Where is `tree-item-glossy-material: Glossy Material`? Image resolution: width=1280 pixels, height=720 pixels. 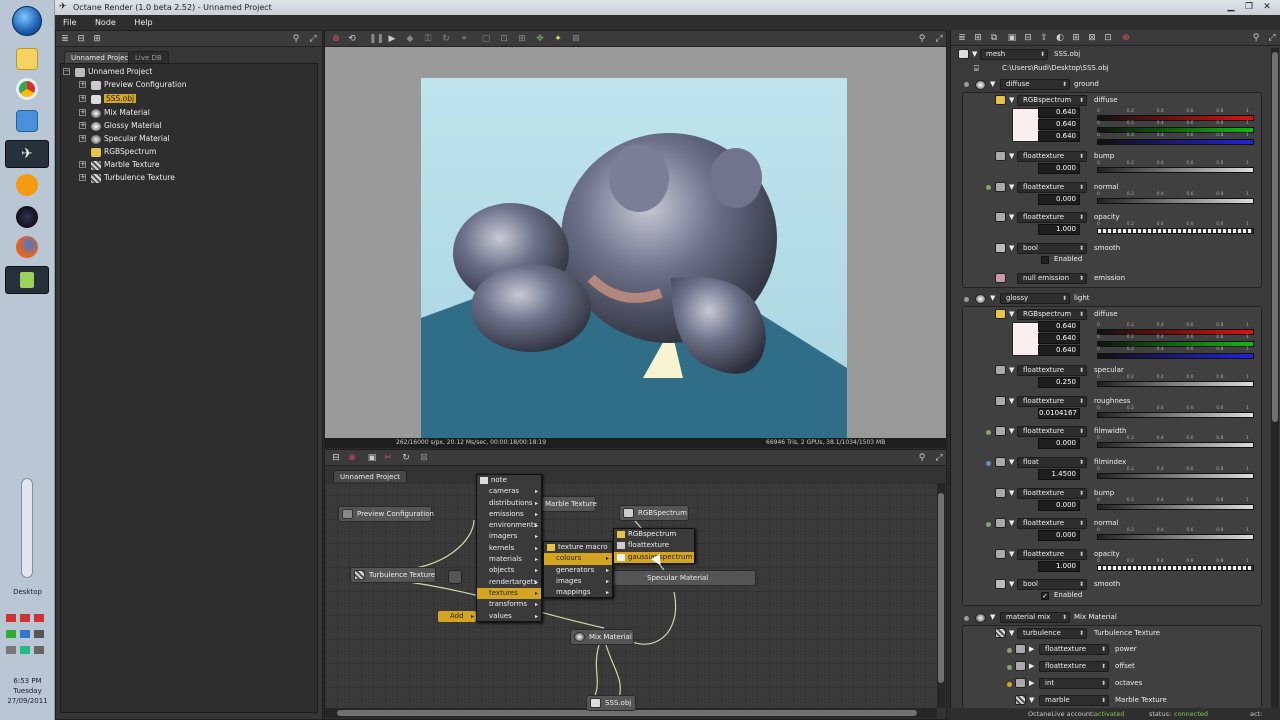 tree-item-glossy-material: Glossy Material is located at coordinates (126, 125).